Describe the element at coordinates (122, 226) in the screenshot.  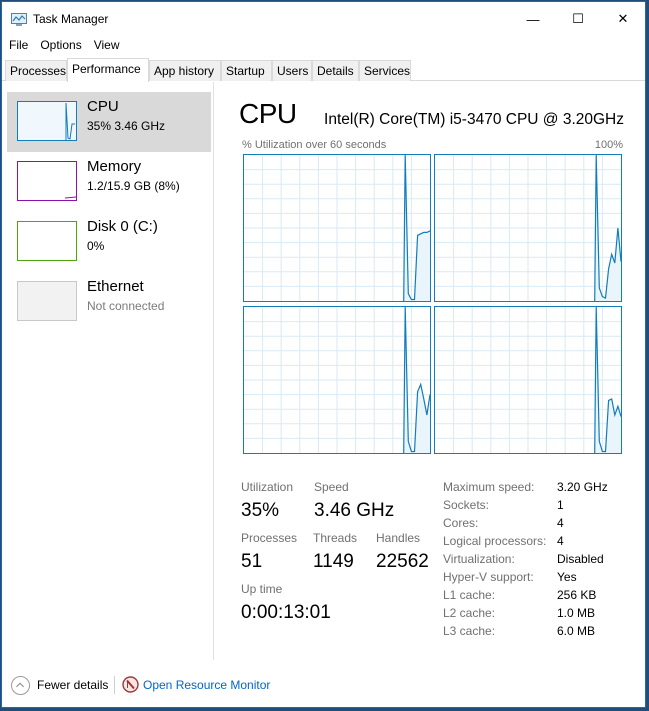
I see `sidebar-disk-title: Disk 0 (C:)` at that location.